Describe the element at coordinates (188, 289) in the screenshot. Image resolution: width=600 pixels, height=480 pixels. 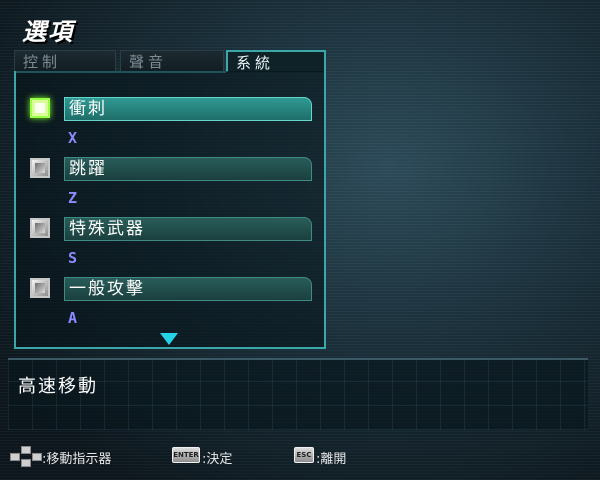
I see `option-label-normal-attack: 一般攻擊` at that location.